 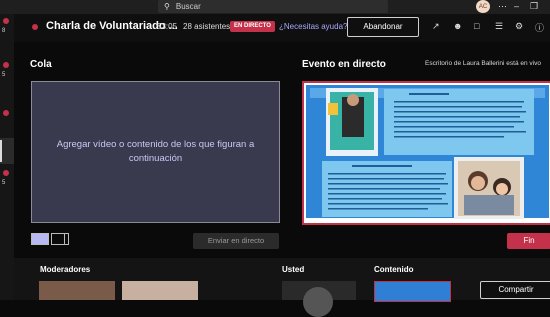 What do you see at coordinates (1, 151) in the screenshot?
I see `rail-active-indicator` at bounding box center [1, 151].